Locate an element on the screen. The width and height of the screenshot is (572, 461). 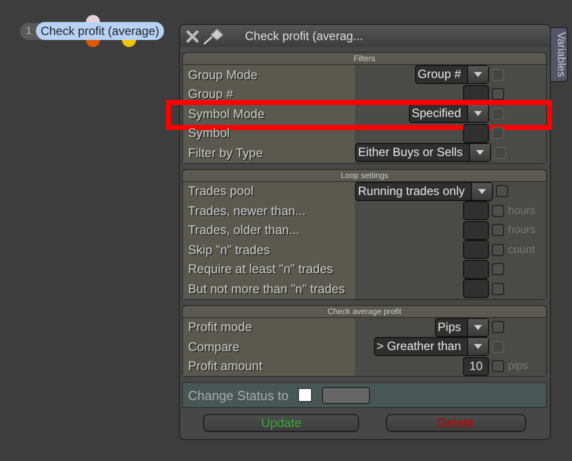
field-label: But not more than "n" trades is located at coordinates (266, 289).